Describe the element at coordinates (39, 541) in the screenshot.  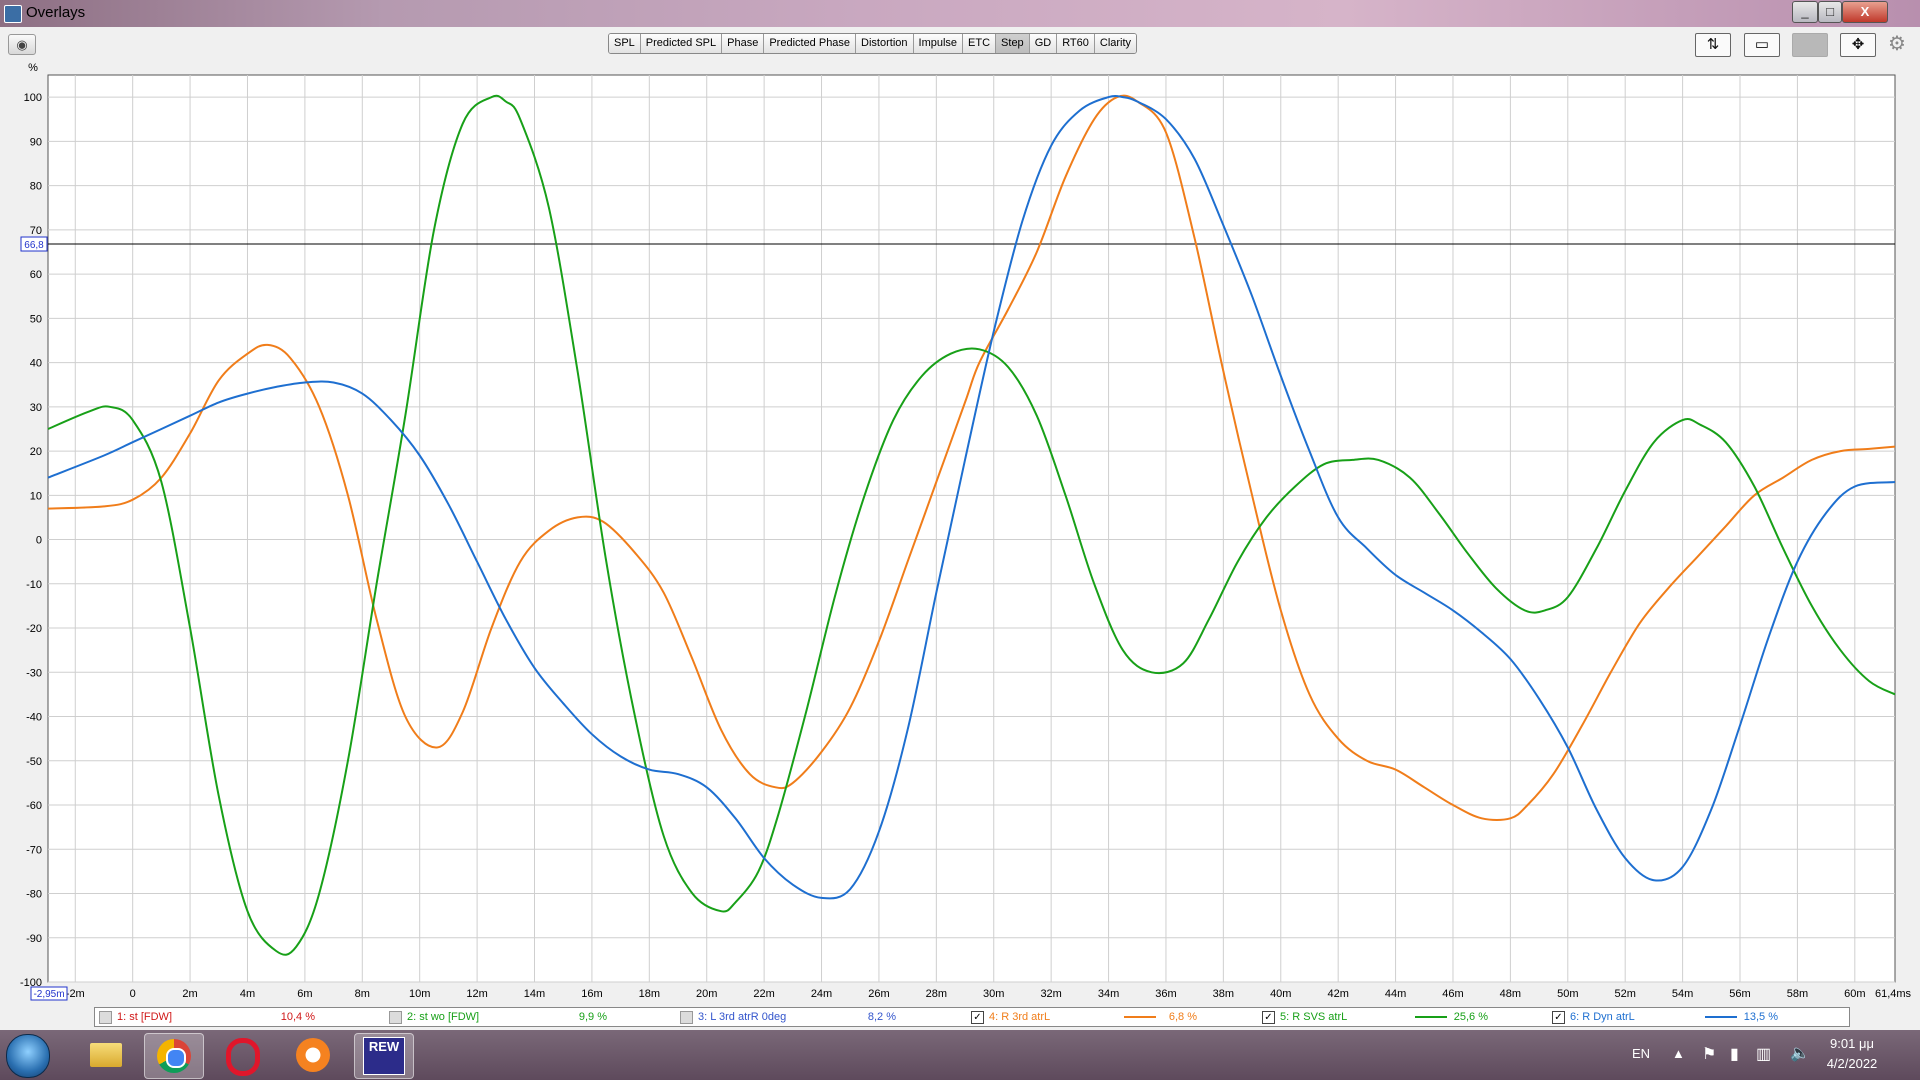
I see `y-tick-label: 0` at that location.